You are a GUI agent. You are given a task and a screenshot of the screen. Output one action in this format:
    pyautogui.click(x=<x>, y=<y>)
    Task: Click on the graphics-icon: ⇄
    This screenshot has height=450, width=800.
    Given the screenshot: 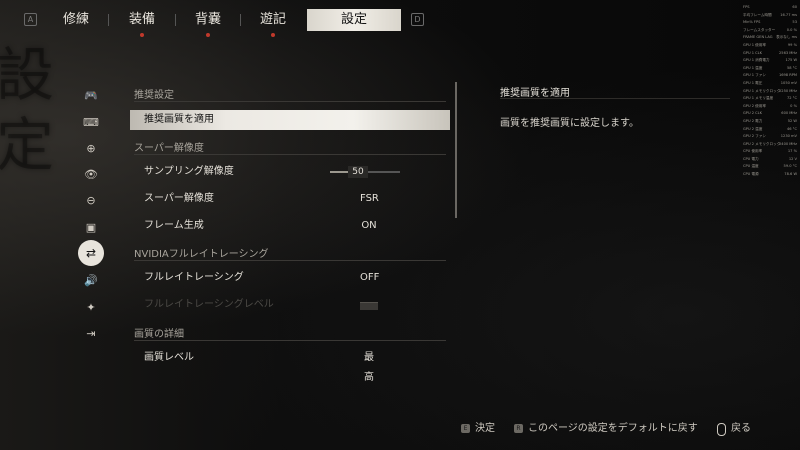 What is the action you would take?
    pyautogui.click(x=91, y=253)
    